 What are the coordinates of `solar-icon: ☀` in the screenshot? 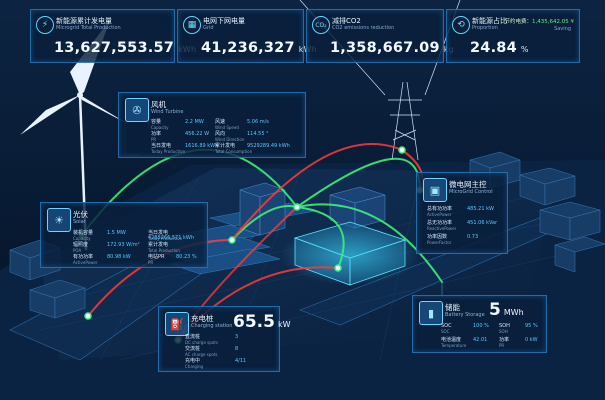 It's located at (59, 220).